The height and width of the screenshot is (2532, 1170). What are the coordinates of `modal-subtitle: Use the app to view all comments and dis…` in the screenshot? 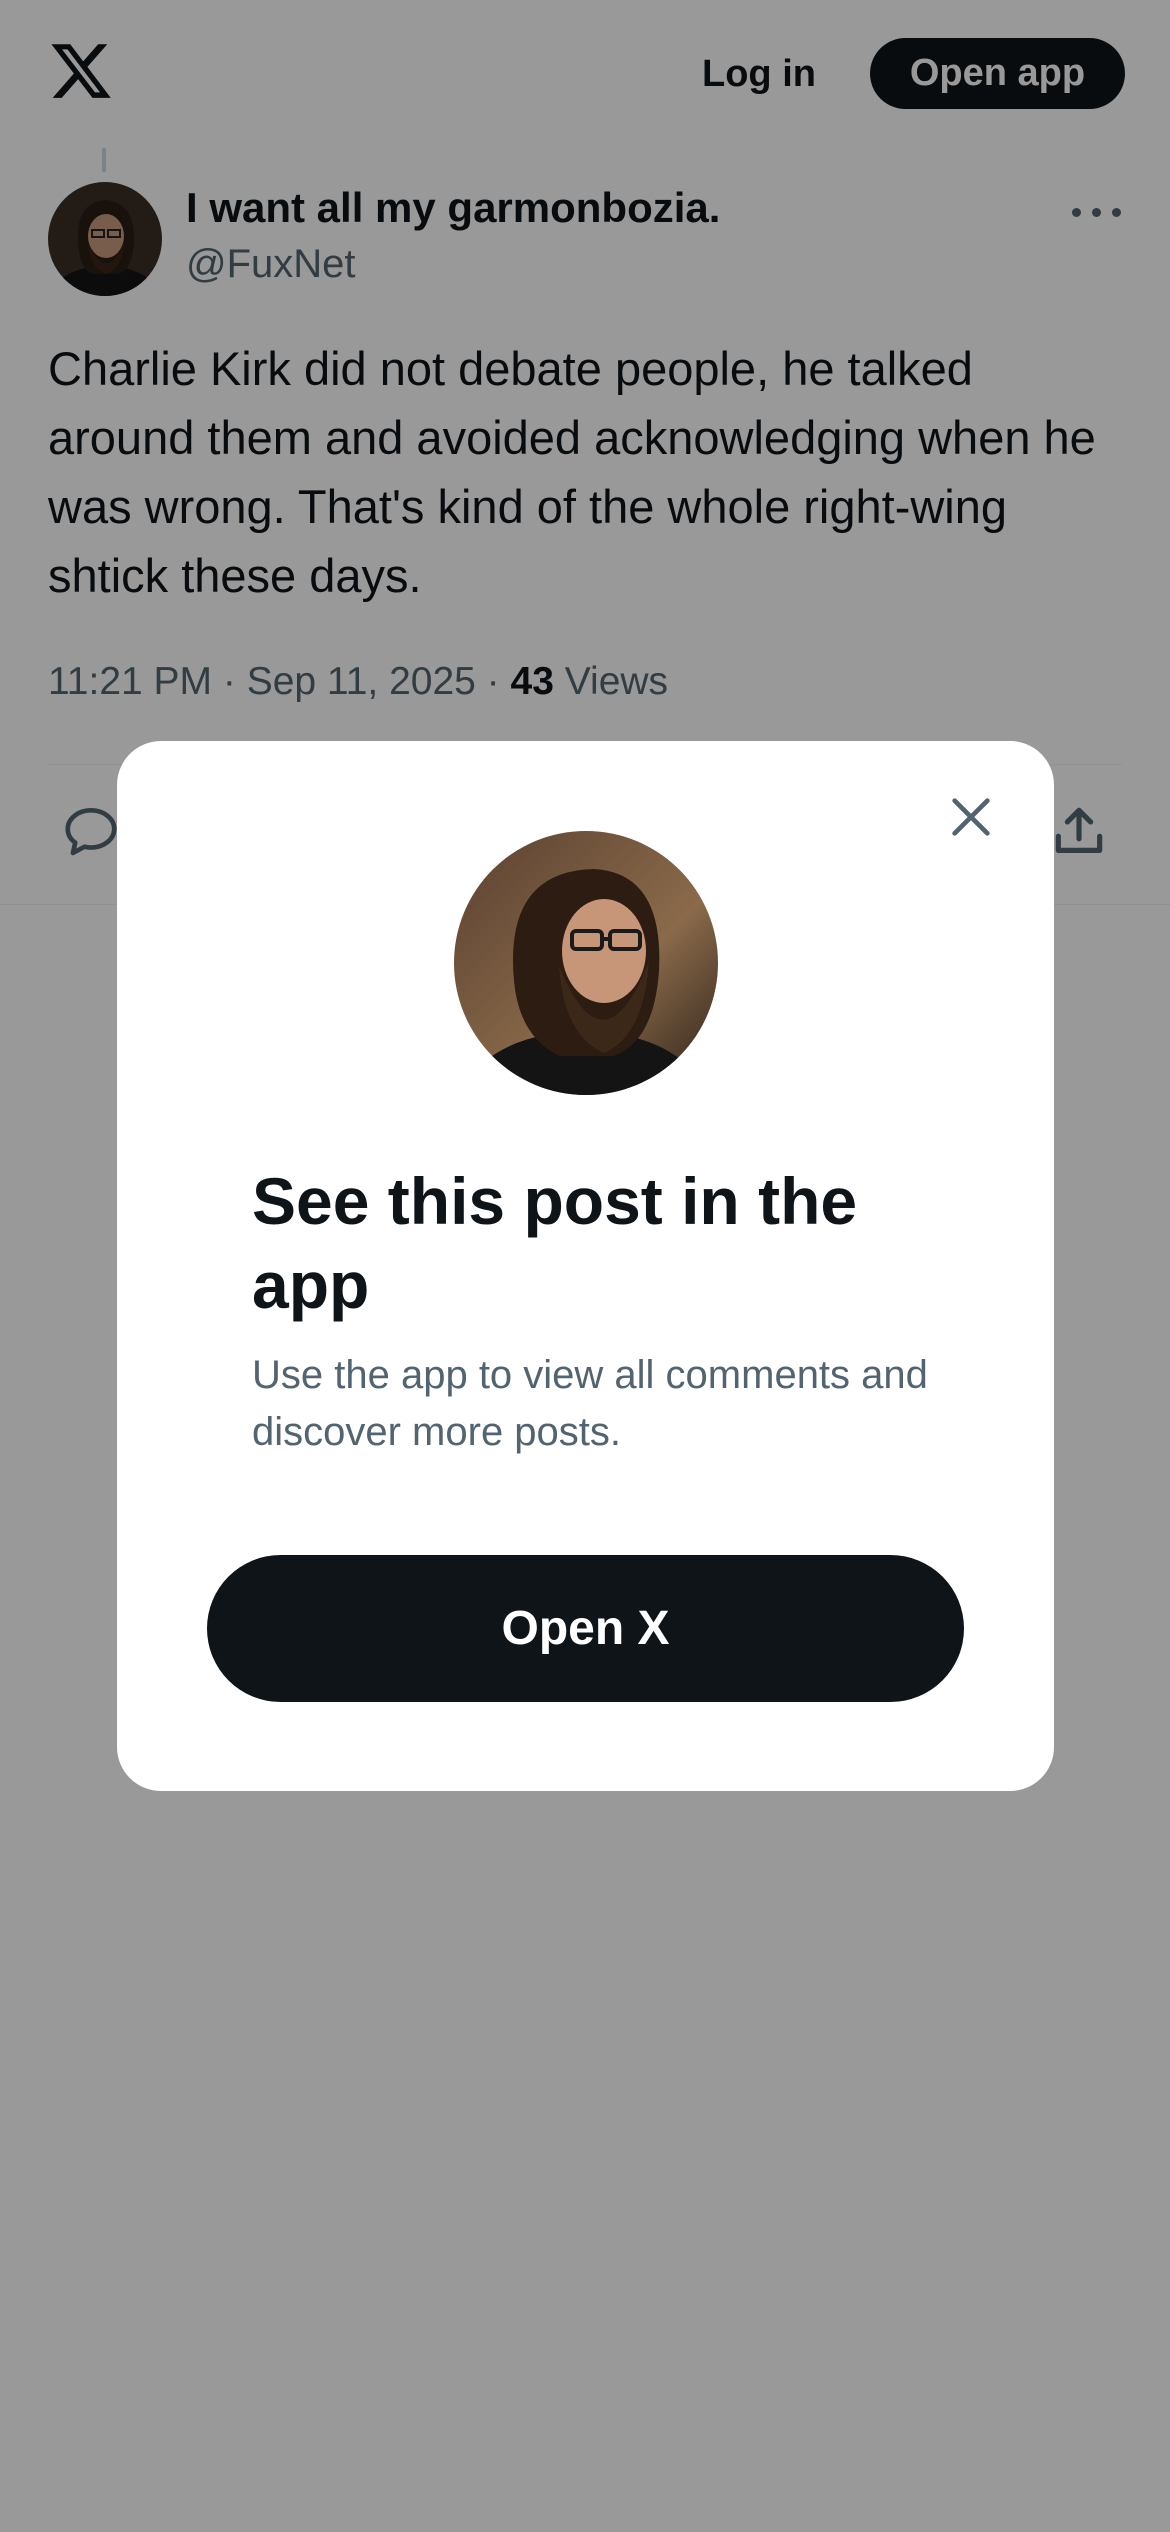 It's located at (590, 1403).